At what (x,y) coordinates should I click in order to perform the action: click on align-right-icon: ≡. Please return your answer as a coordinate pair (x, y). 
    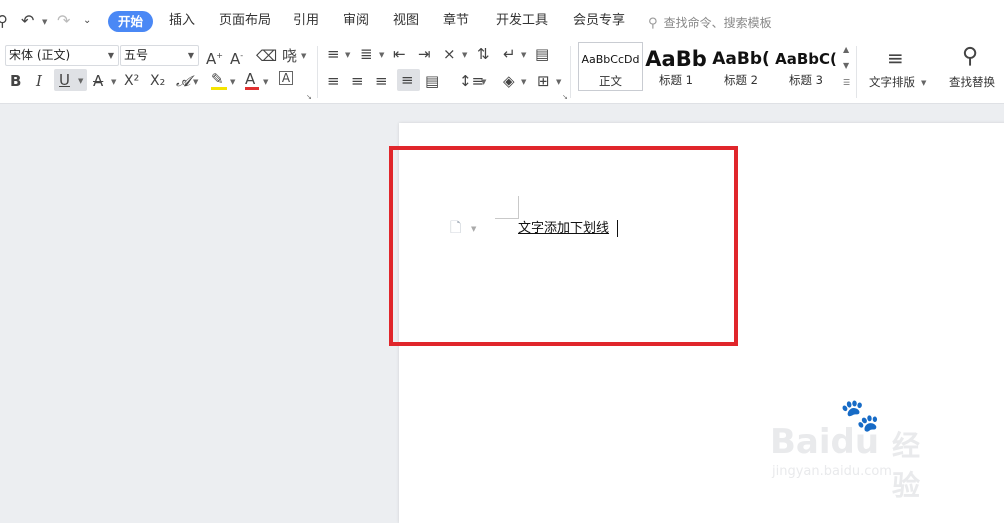
    Looking at the image, I should click on (381, 81).